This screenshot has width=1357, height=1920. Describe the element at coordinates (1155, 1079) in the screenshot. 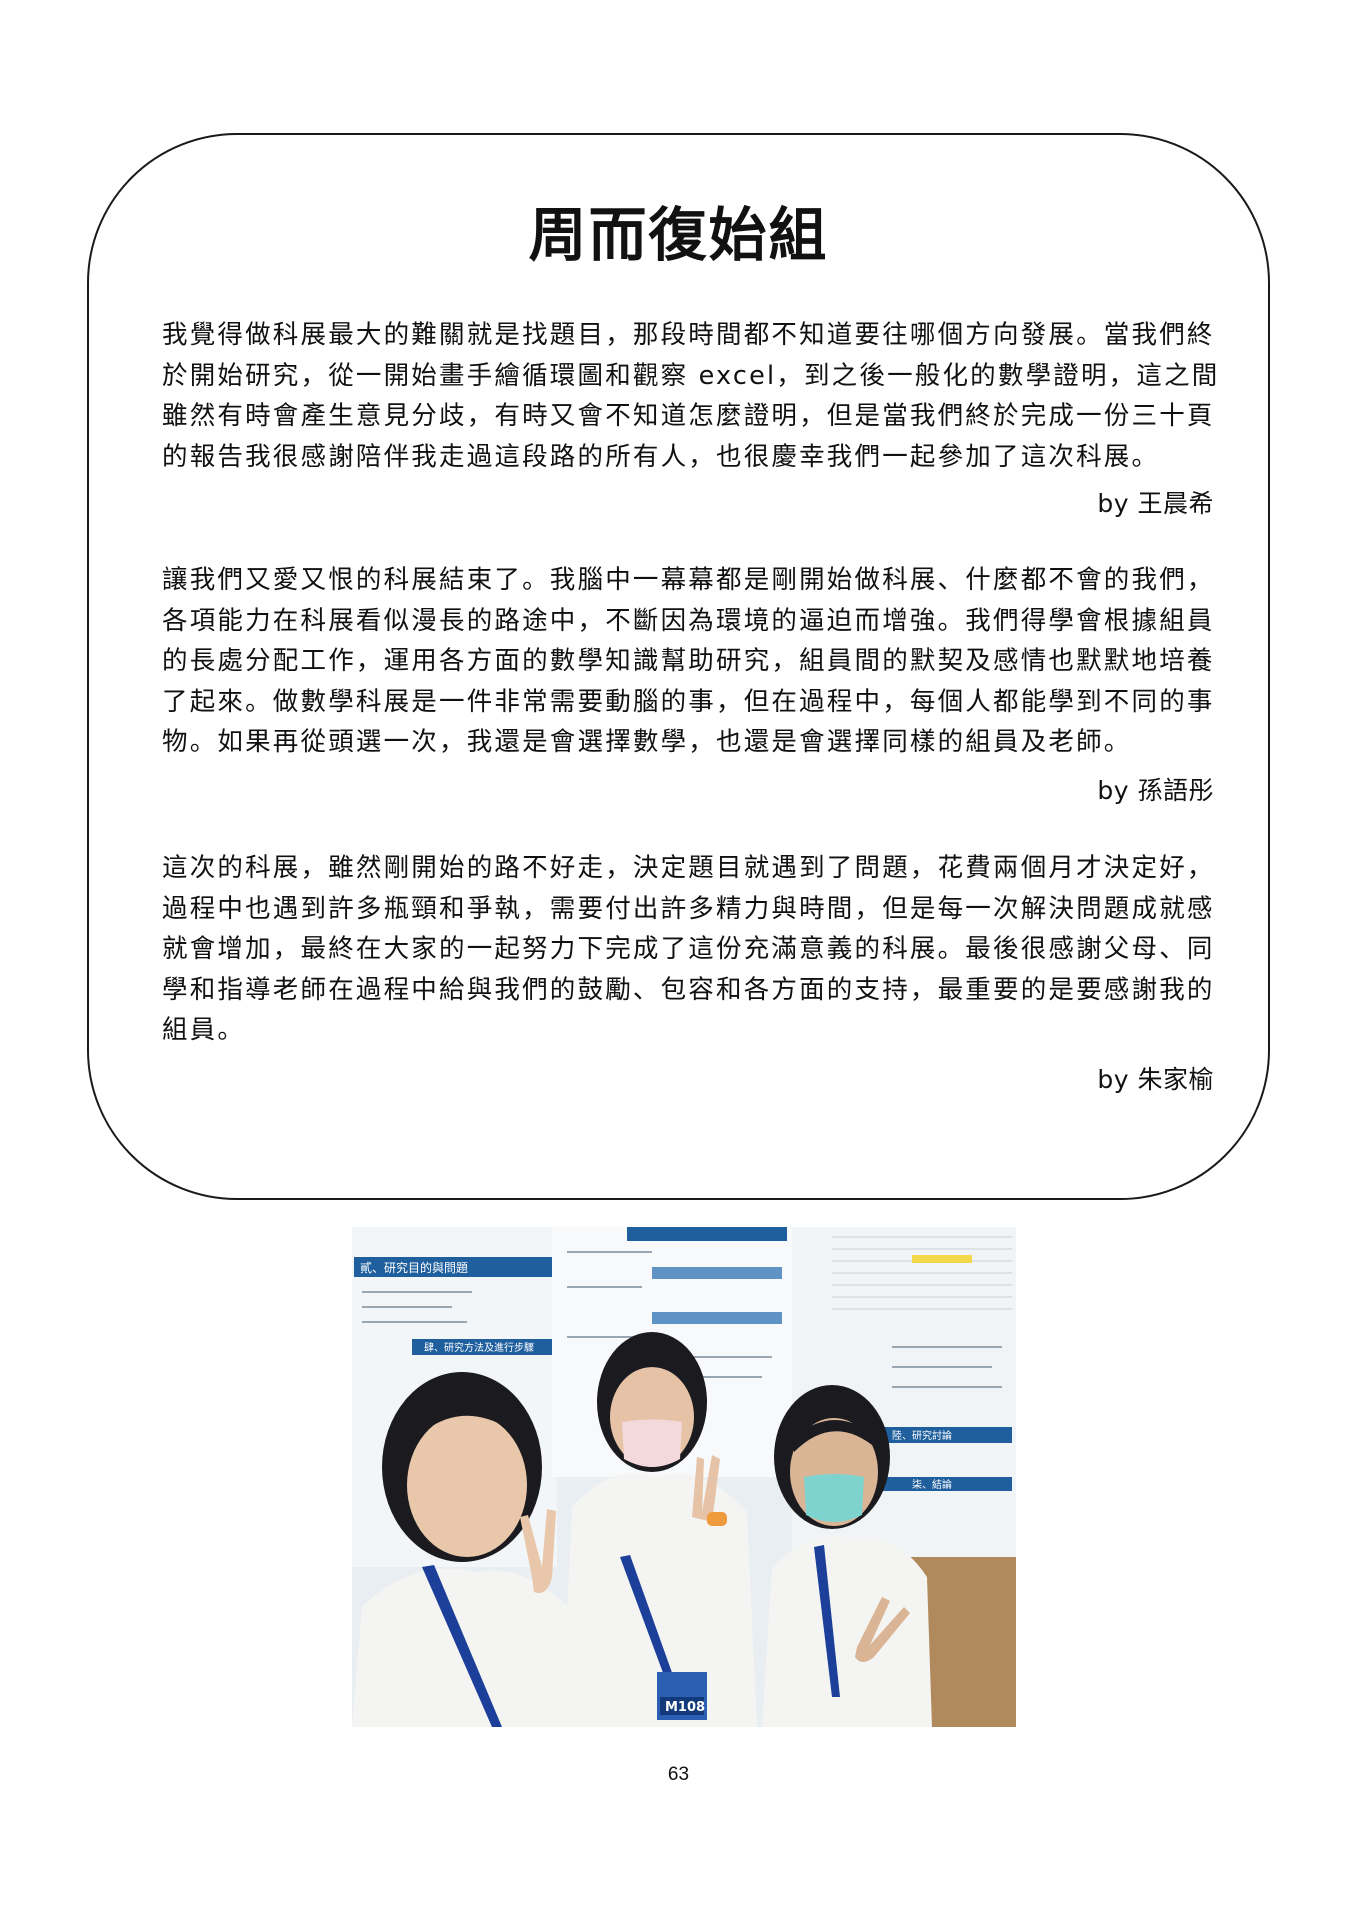

I see `author-signature-3: by 朱家榆` at that location.